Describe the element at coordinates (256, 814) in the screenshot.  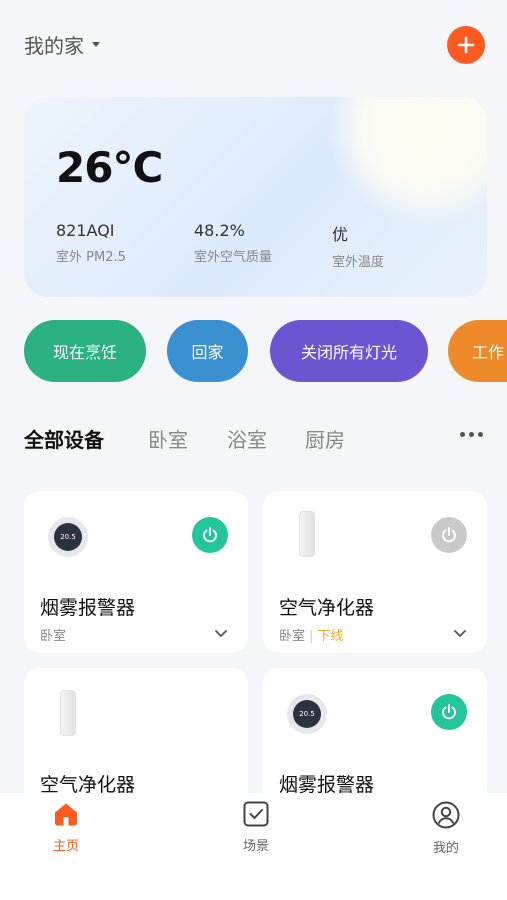
I see `checkbox-icon` at that location.